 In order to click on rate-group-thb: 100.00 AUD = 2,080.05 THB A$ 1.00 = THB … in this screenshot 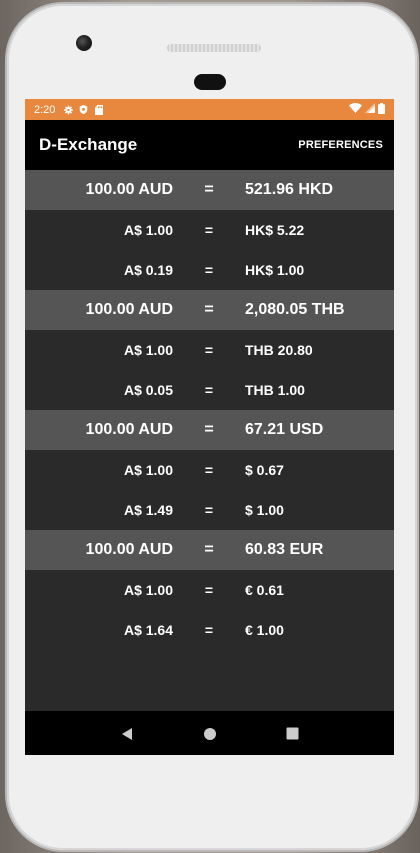, I will do `click(209, 350)`.